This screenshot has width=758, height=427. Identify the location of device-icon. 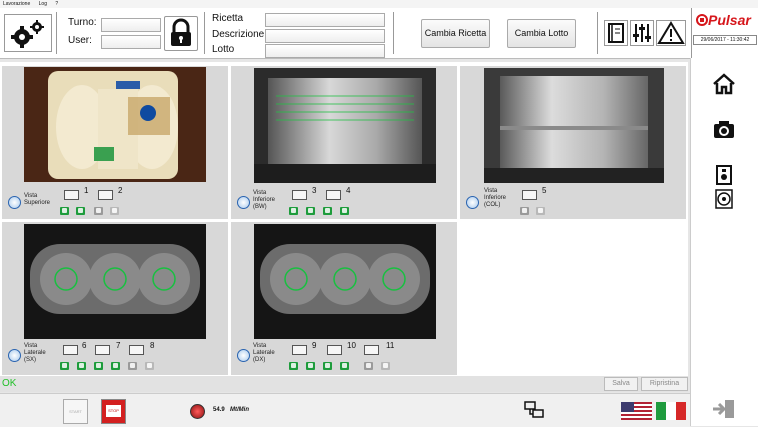
(724, 175).